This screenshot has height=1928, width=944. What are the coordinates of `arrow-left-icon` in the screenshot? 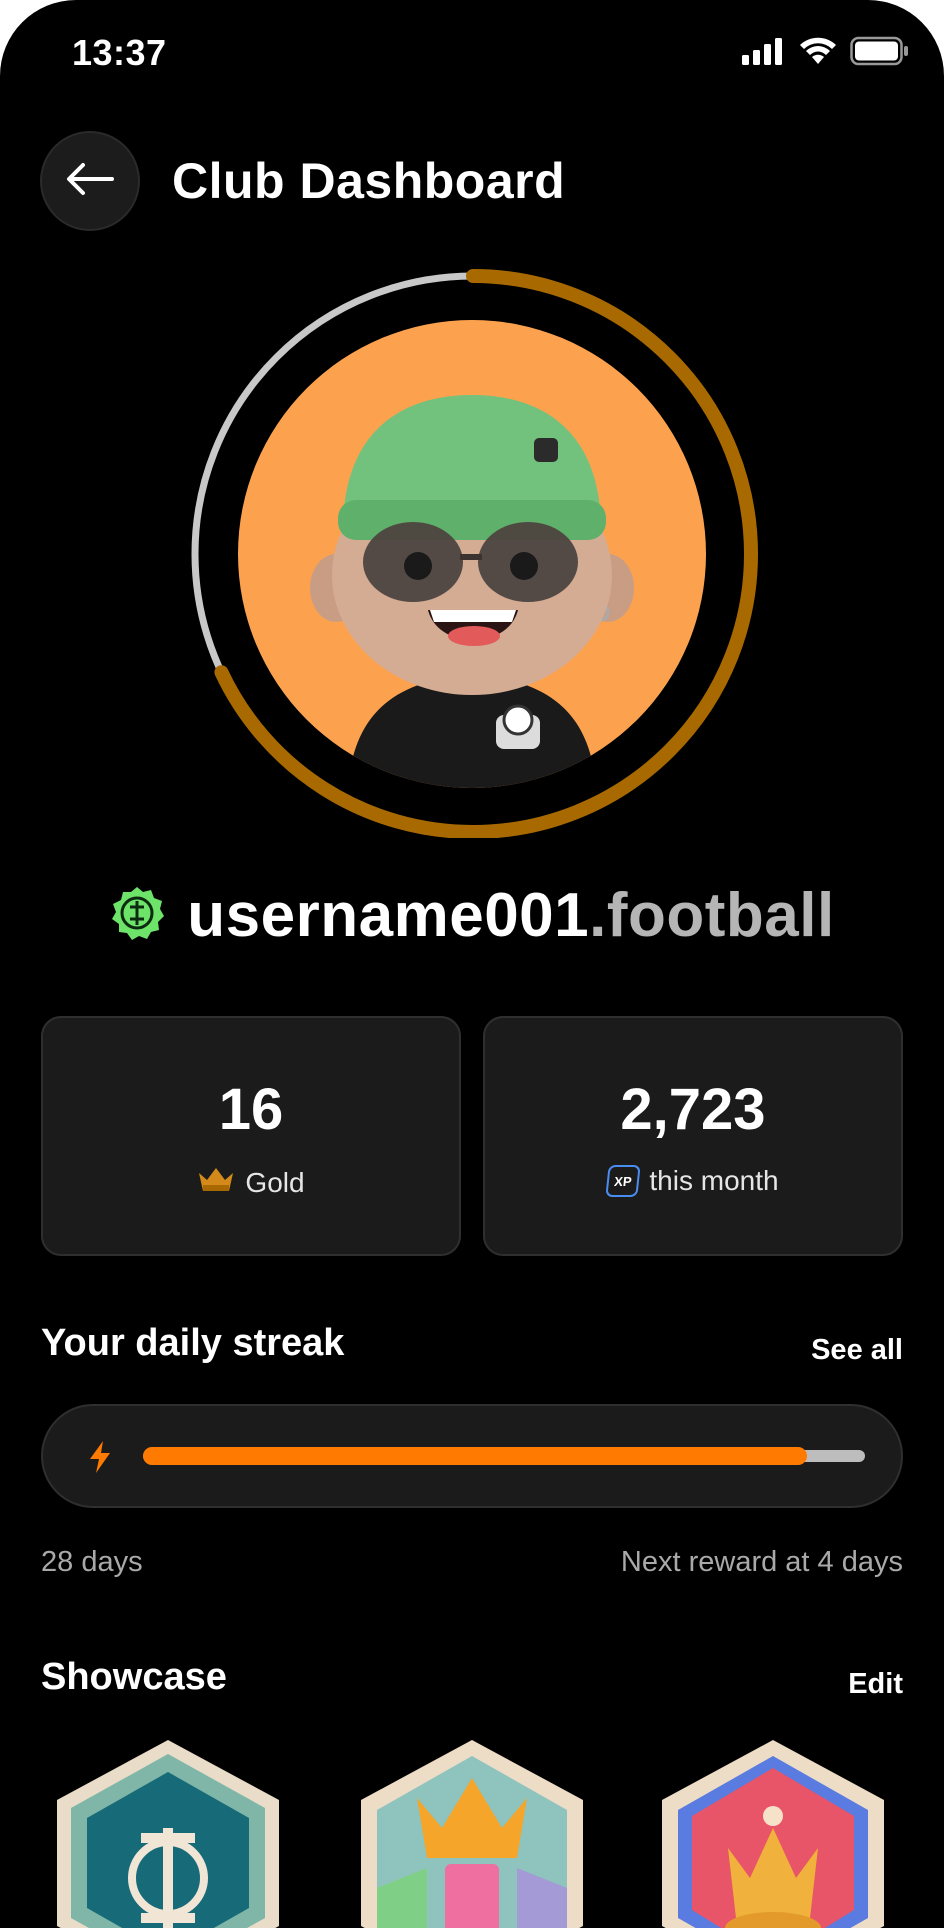 It's located at (90, 181).